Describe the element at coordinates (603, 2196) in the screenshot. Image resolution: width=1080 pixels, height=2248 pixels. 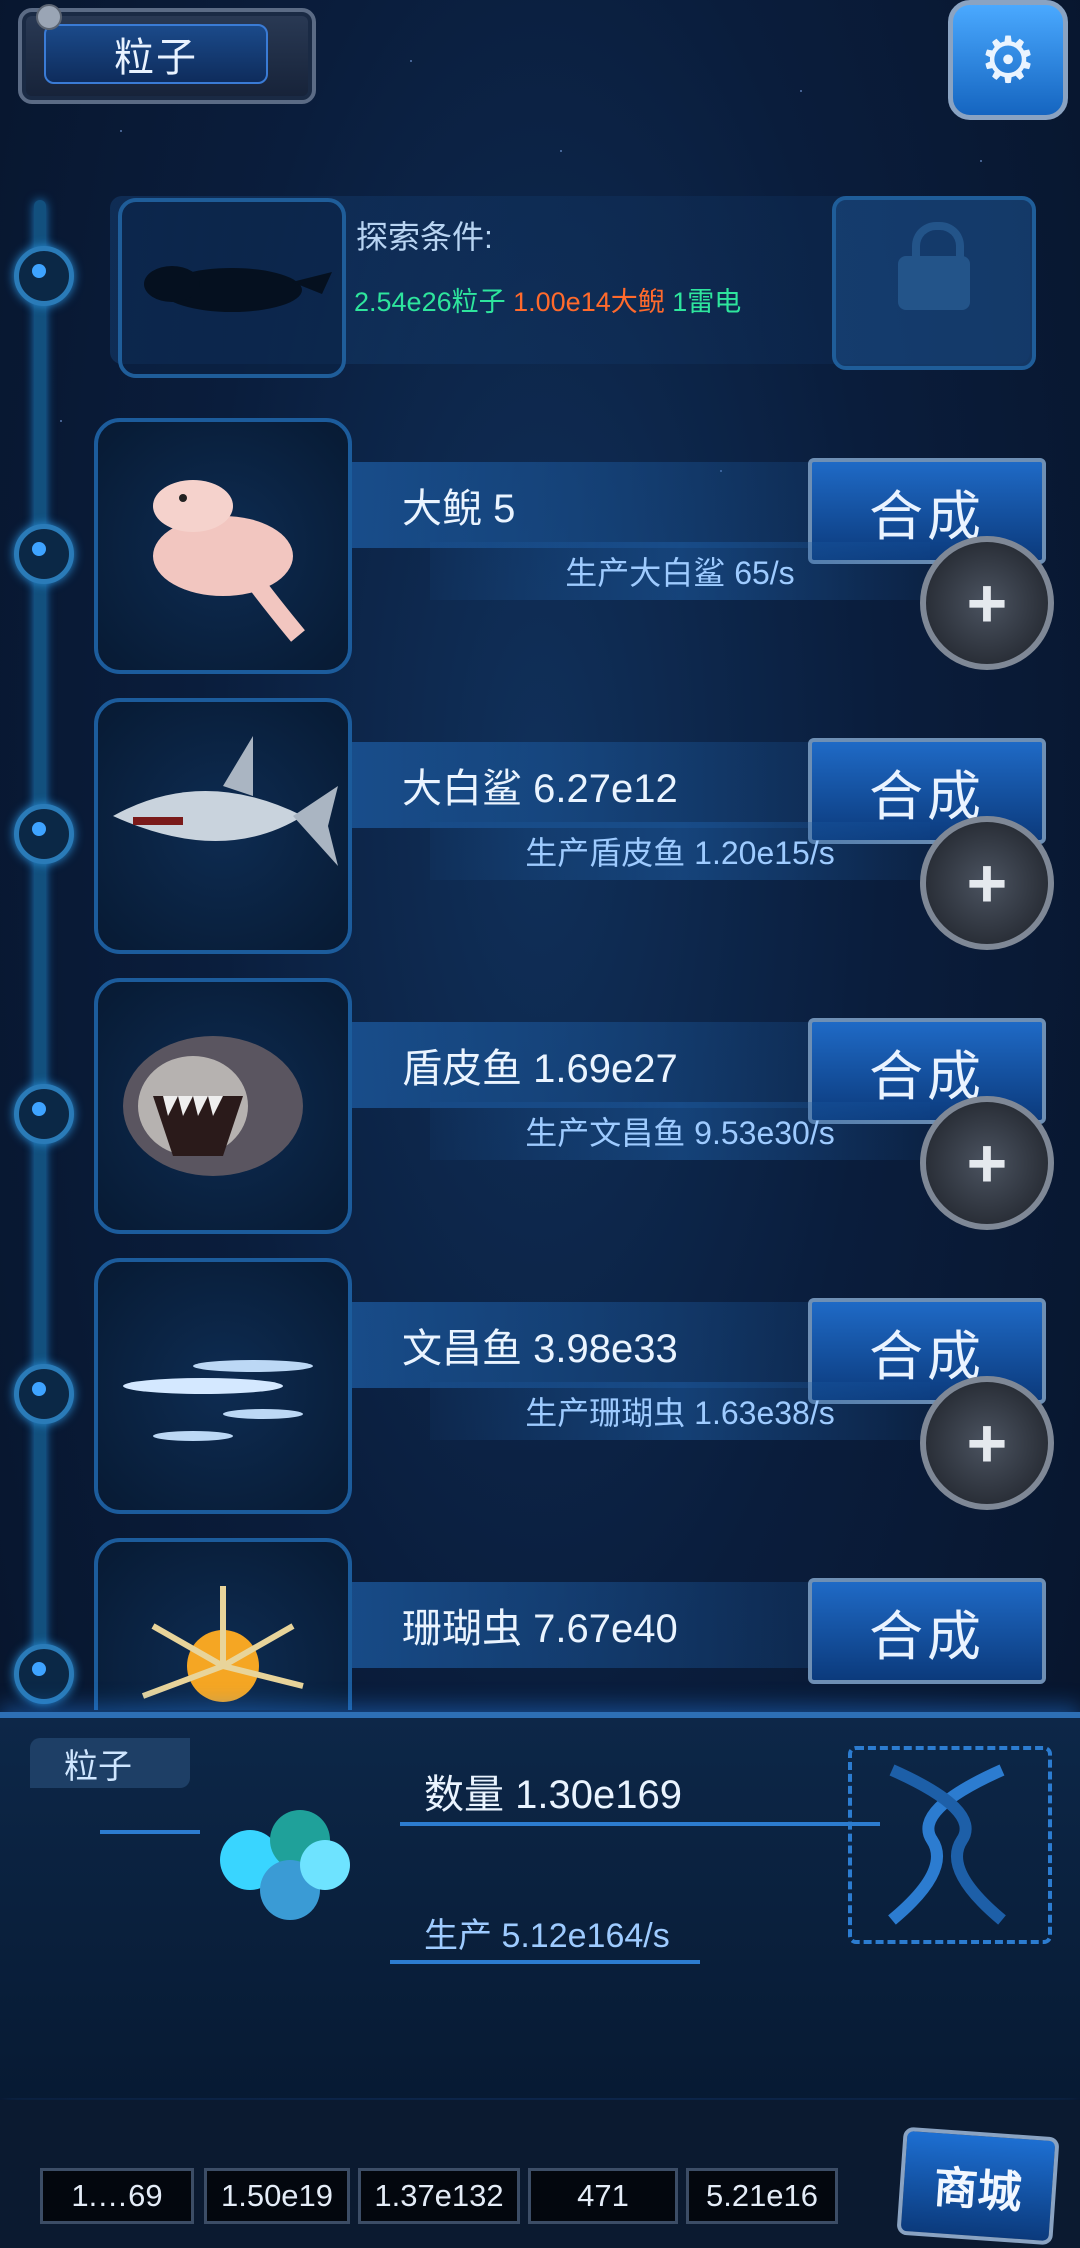
I see `resource-value: 471` at that location.